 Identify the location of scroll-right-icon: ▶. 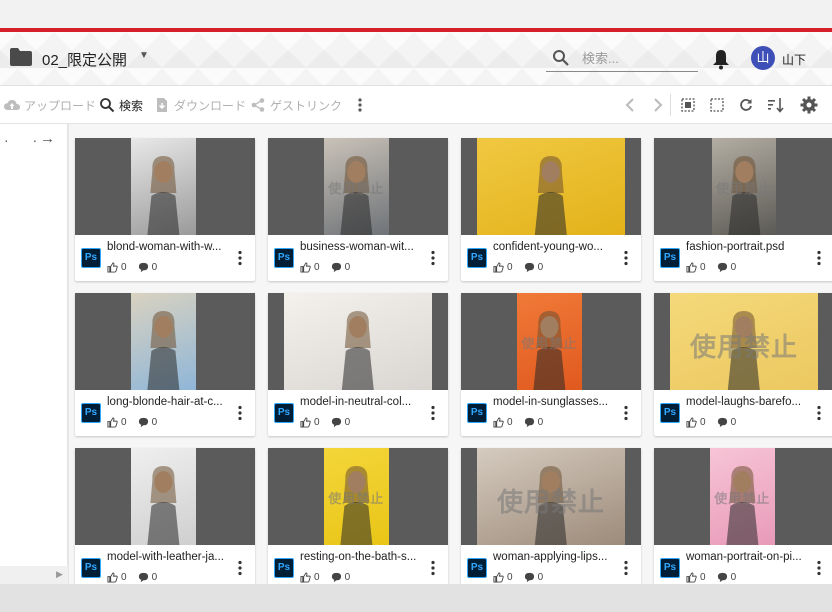
(59, 574).